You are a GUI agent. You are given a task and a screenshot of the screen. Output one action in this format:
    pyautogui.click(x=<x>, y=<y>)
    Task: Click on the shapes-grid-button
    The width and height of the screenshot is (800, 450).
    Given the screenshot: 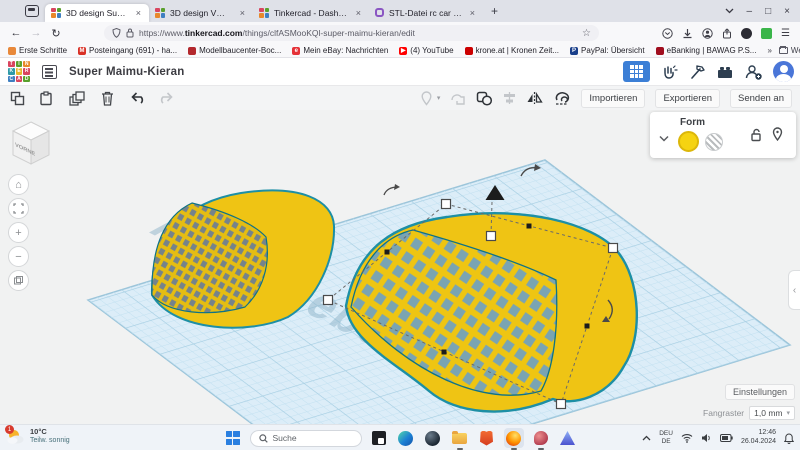 What is the action you would take?
    pyautogui.click(x=636, y=71)
    